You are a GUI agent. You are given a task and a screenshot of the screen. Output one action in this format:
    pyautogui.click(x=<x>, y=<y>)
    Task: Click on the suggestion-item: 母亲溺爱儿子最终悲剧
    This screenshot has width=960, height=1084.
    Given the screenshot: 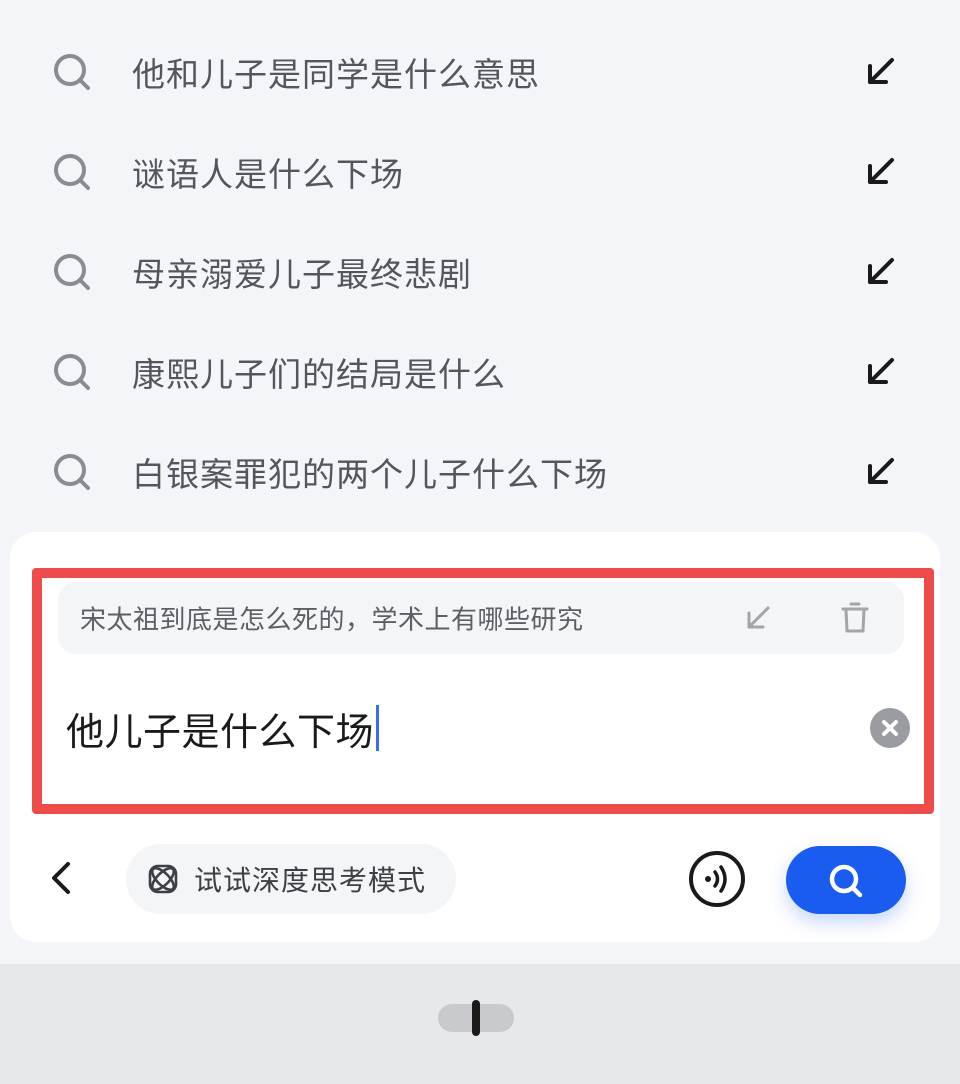 What is the action you would take?
    pyautogui.click(x=480, y=272)
    